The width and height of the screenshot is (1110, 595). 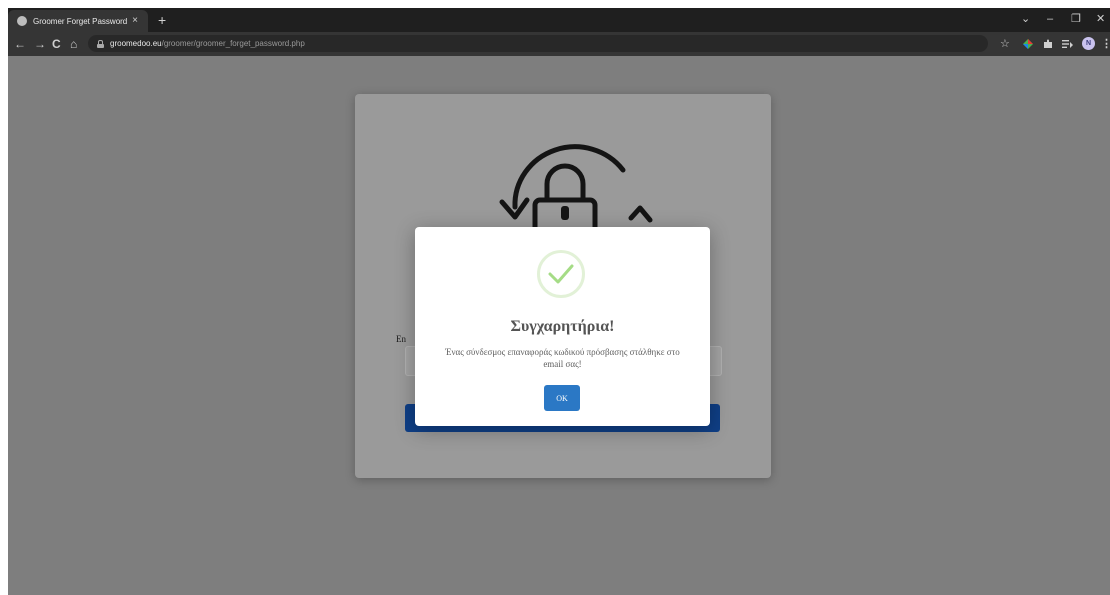 I want to click on close-window-button: ✕, so click(x=1100, y=19).